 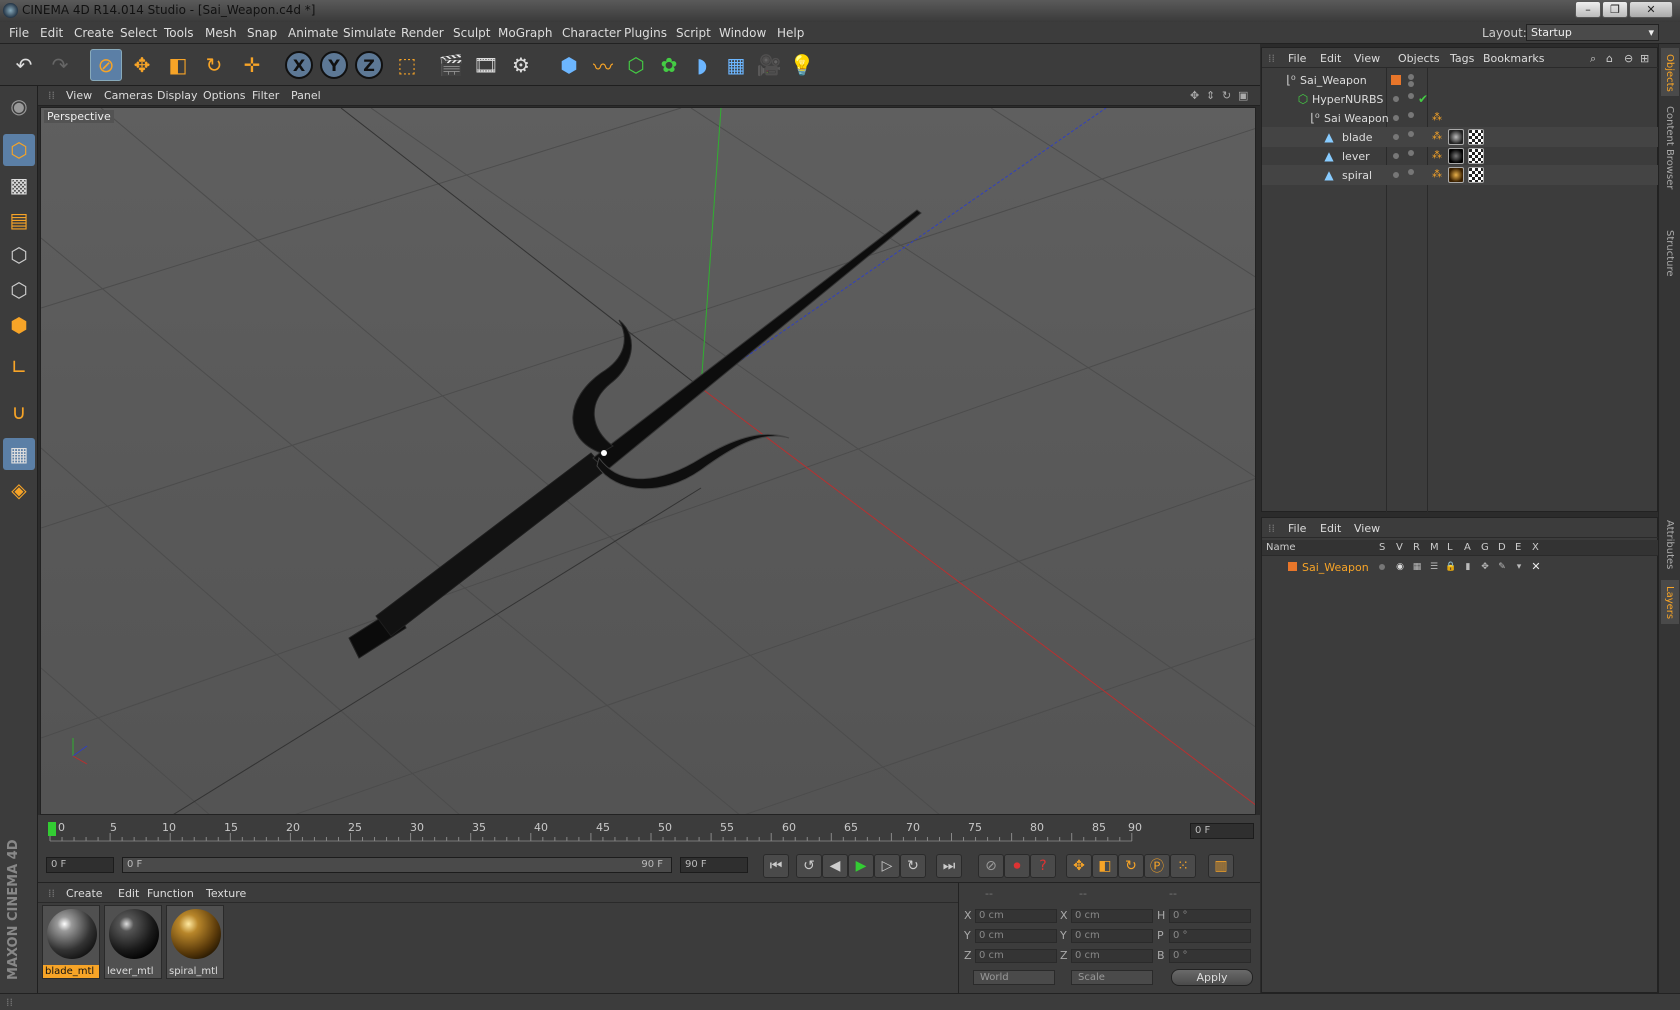 I want to click on viewport-menu-panel: Panel, so click(x=306, y=95).